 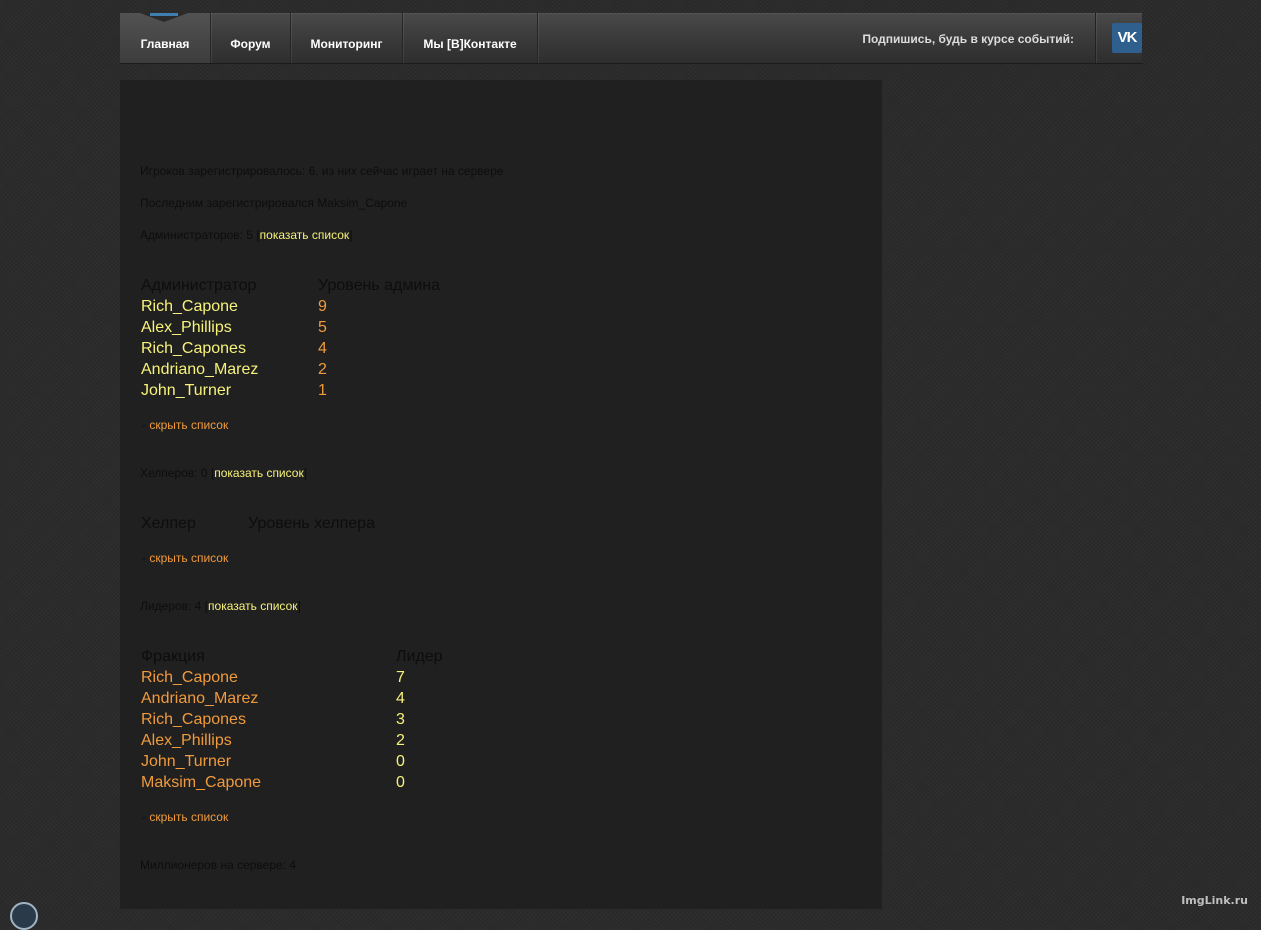 I want to click on millionaires-text: Миллионеров на сервере: 4, so click(x=218, y=865).